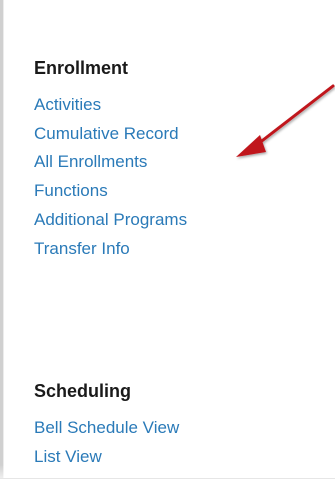 The height and width of the screenshot is (485, 335). I want to click on transfer-info-link: Transfer Info, so click(110, 249).